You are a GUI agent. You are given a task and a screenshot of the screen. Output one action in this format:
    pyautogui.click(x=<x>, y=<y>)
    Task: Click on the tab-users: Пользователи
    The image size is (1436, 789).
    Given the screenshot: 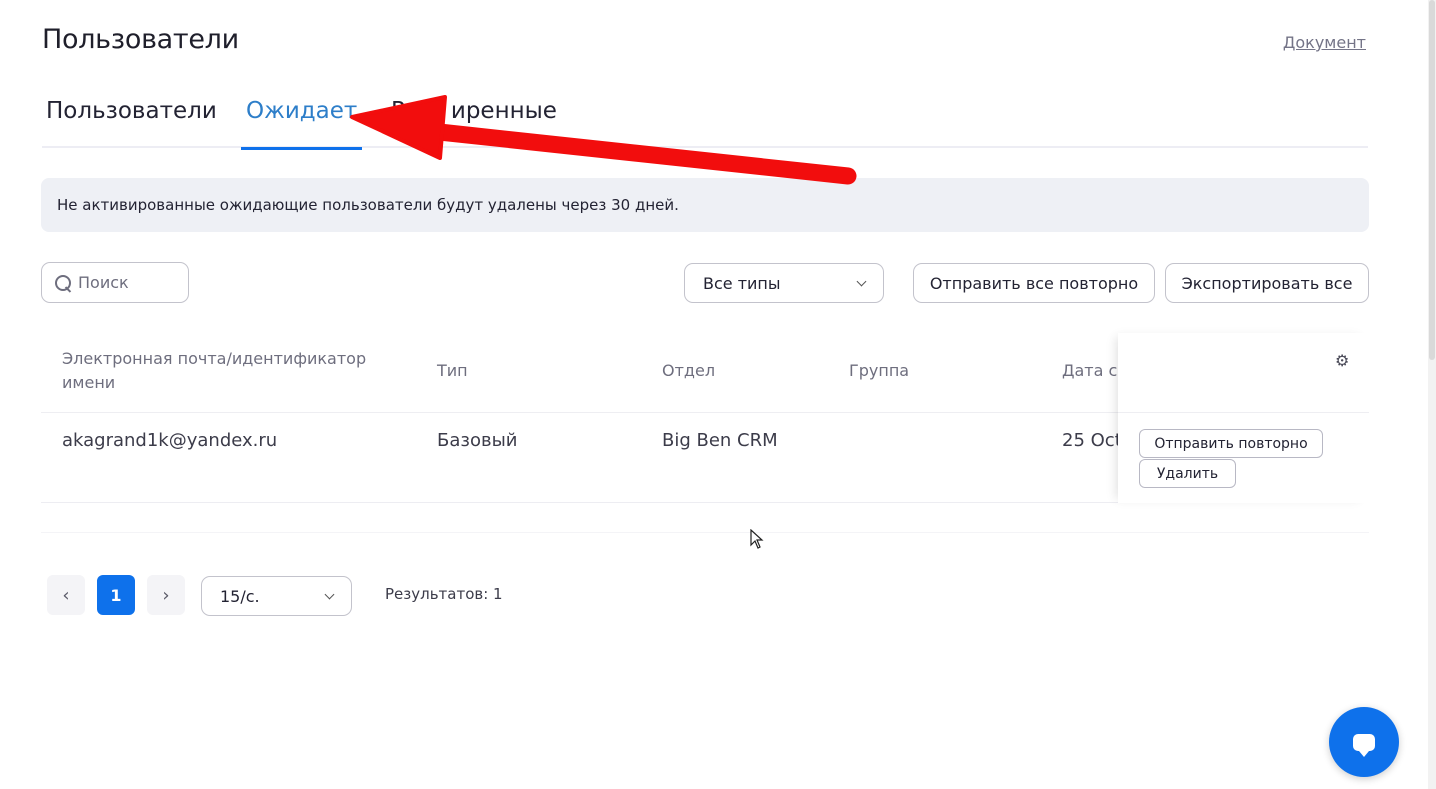 What is the action you would take?
    pyautogui.click(x=131, y=120)
    